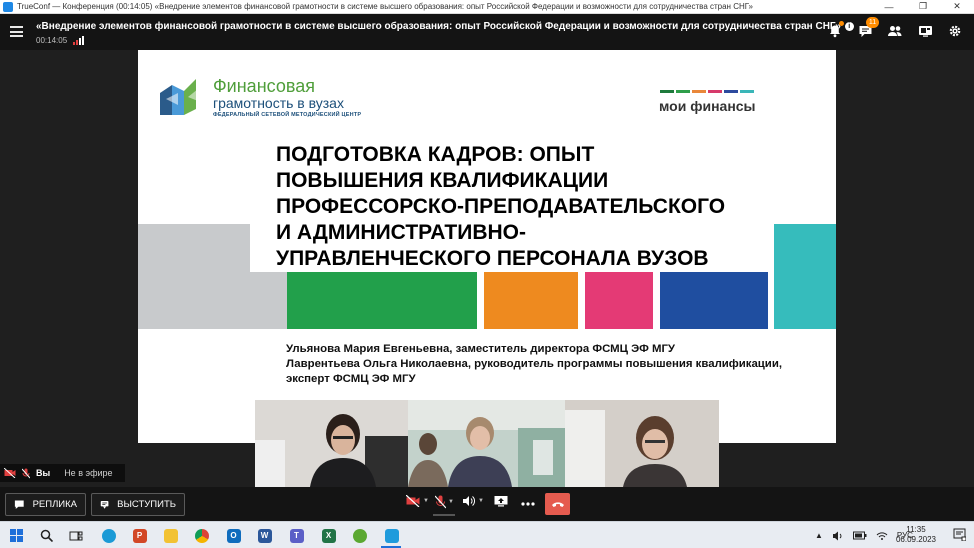  Describe the element at coordinates (278, 103) in the screenshot. I see `brand-subtitle: грамотность в вузах` at that location.